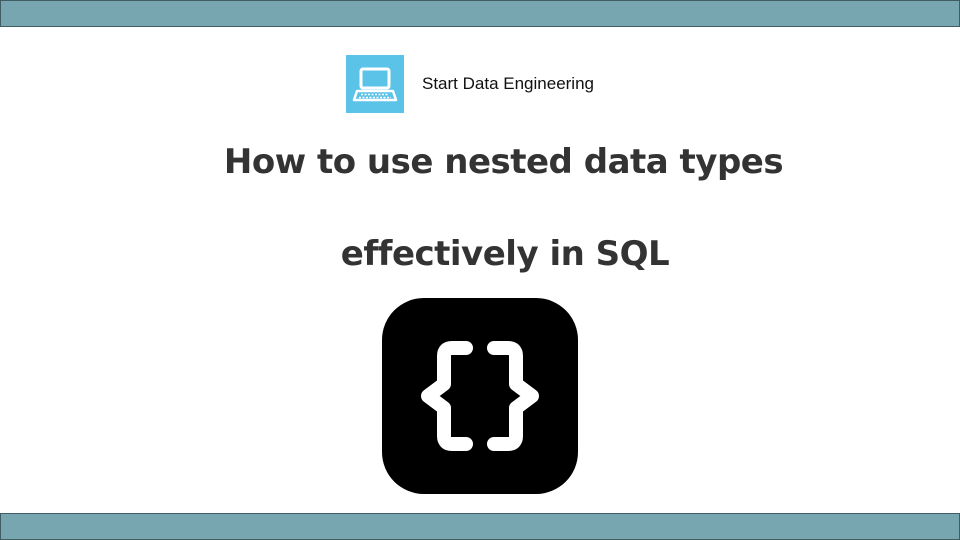 Image resolution: width=960 pixels, height=540 pixels. What do you see at coordinates (480, 396) in the screenshot?
I see `curly-braces-icon` at bounding box center [480, 396].